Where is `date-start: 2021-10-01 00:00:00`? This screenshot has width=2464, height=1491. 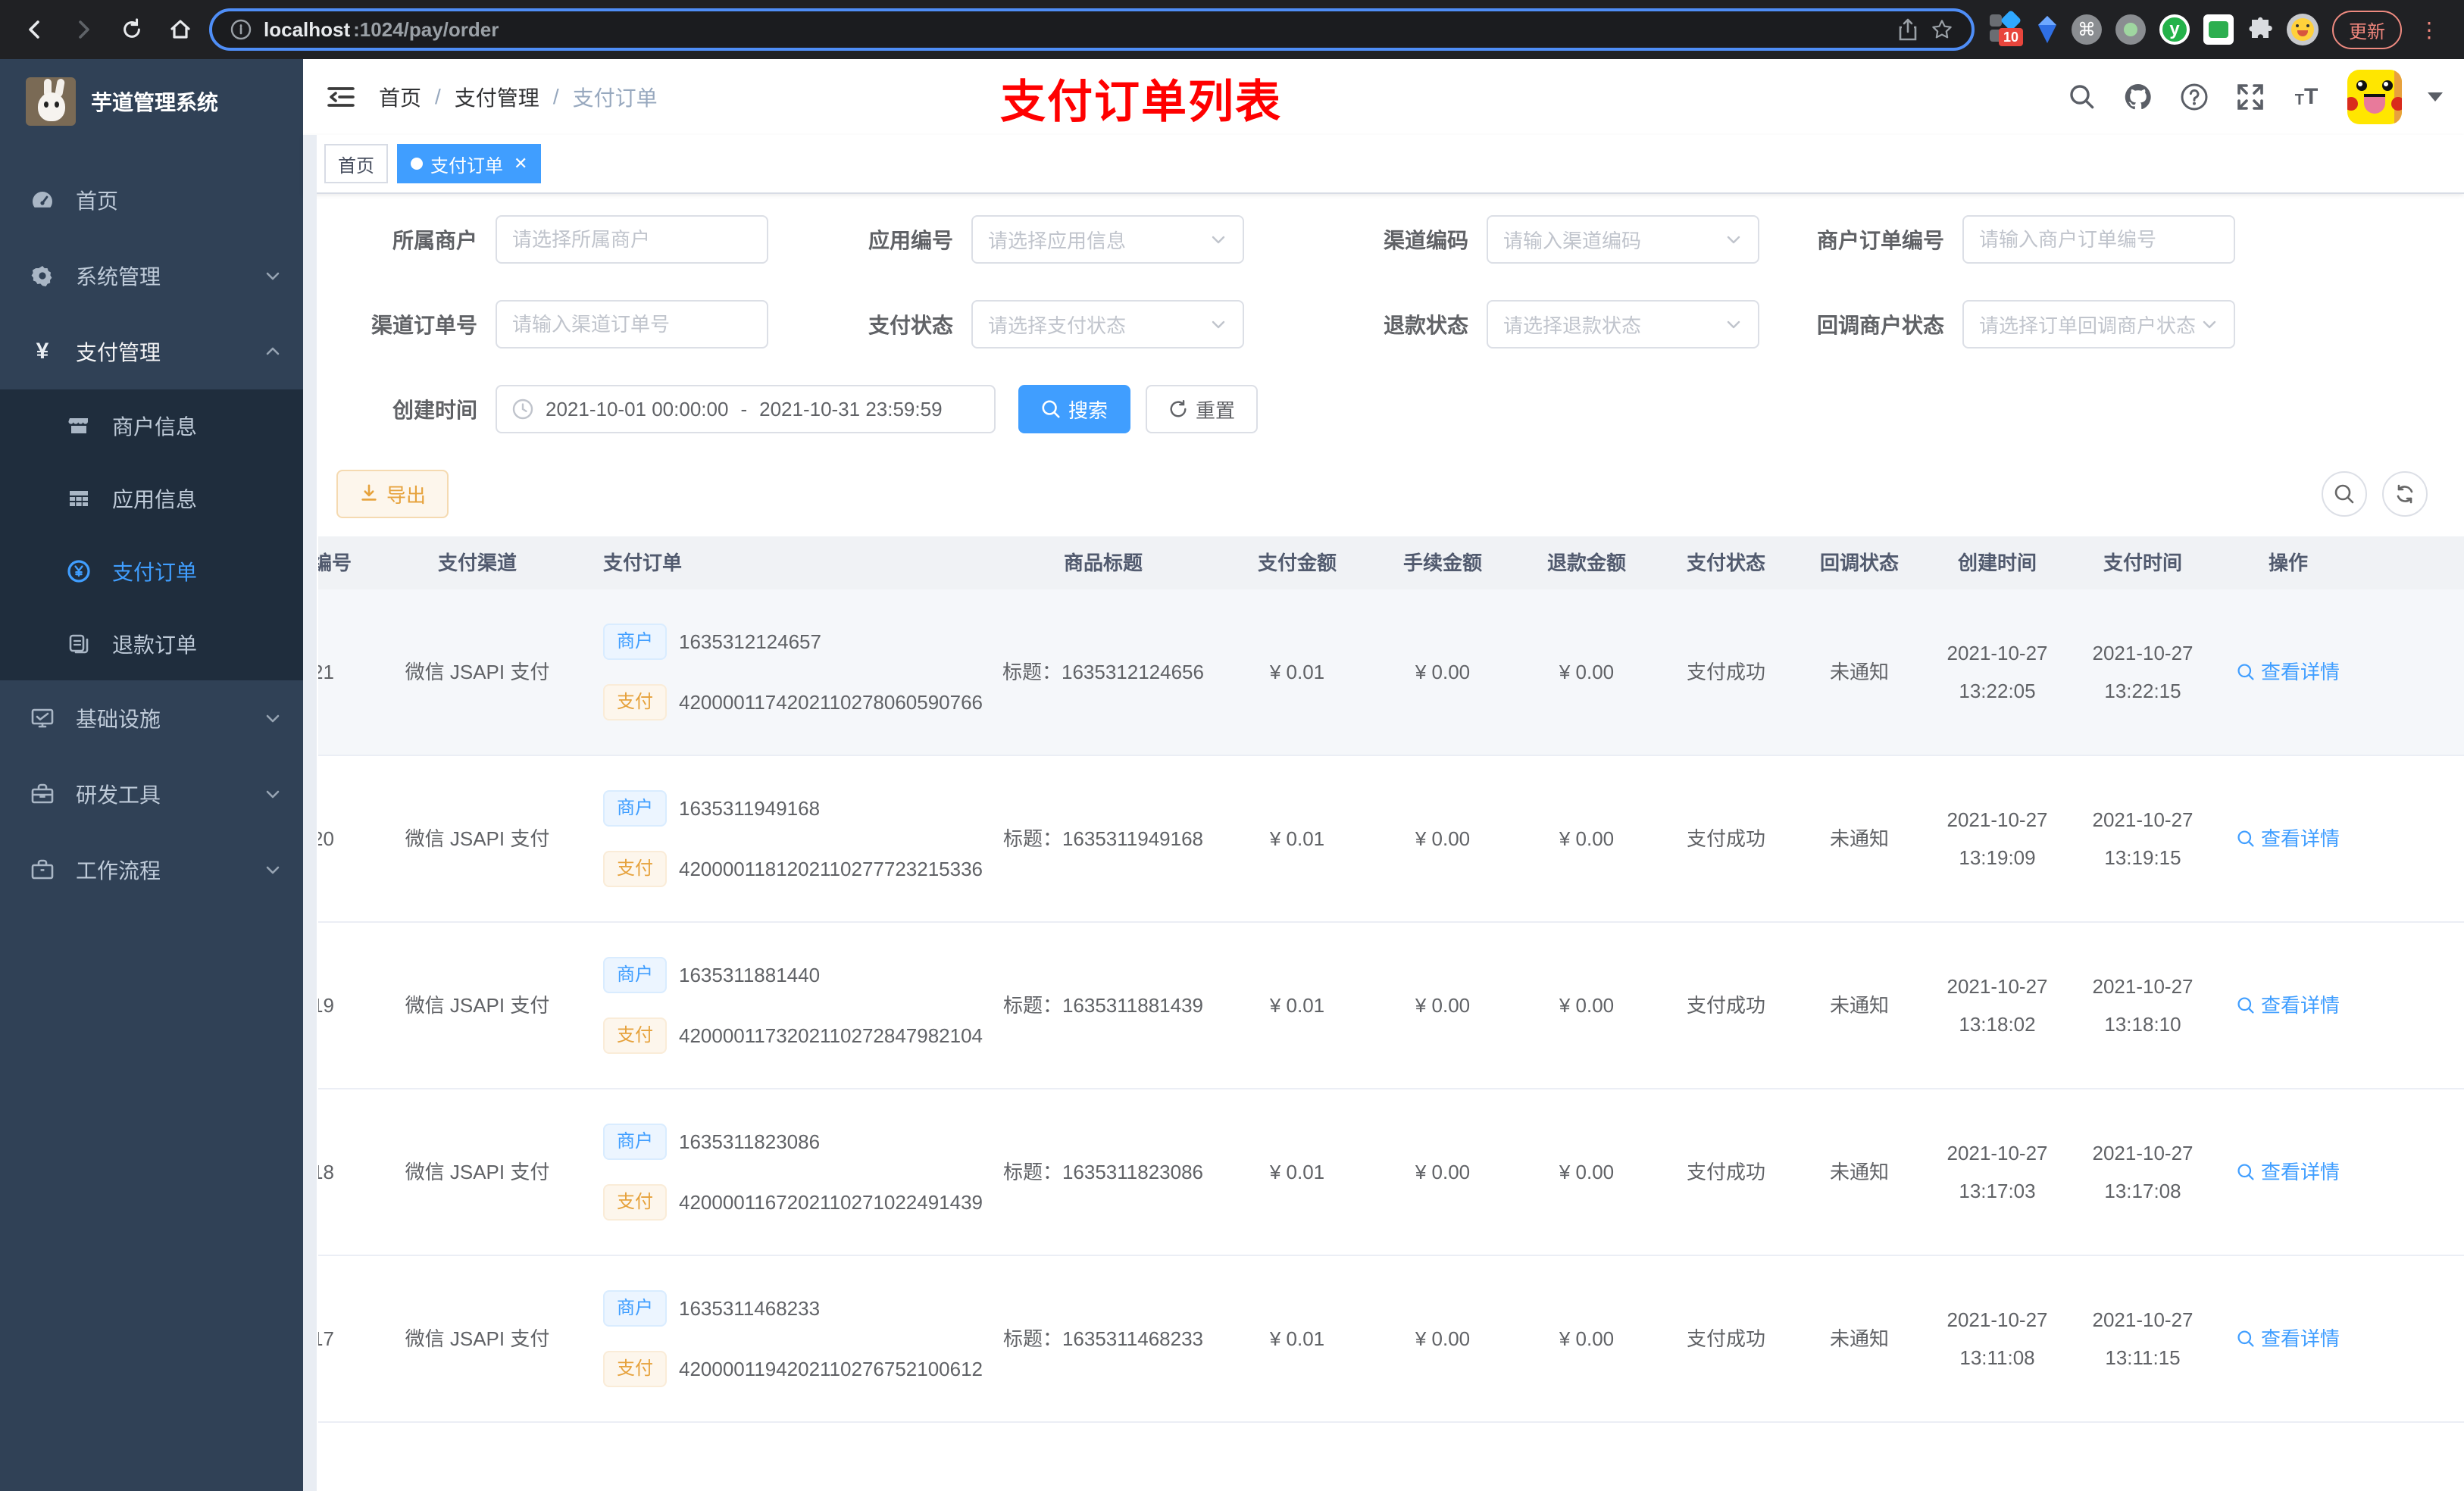 date-start: 2021-10-01 00:00:00 is located at coordinates (637, 409).